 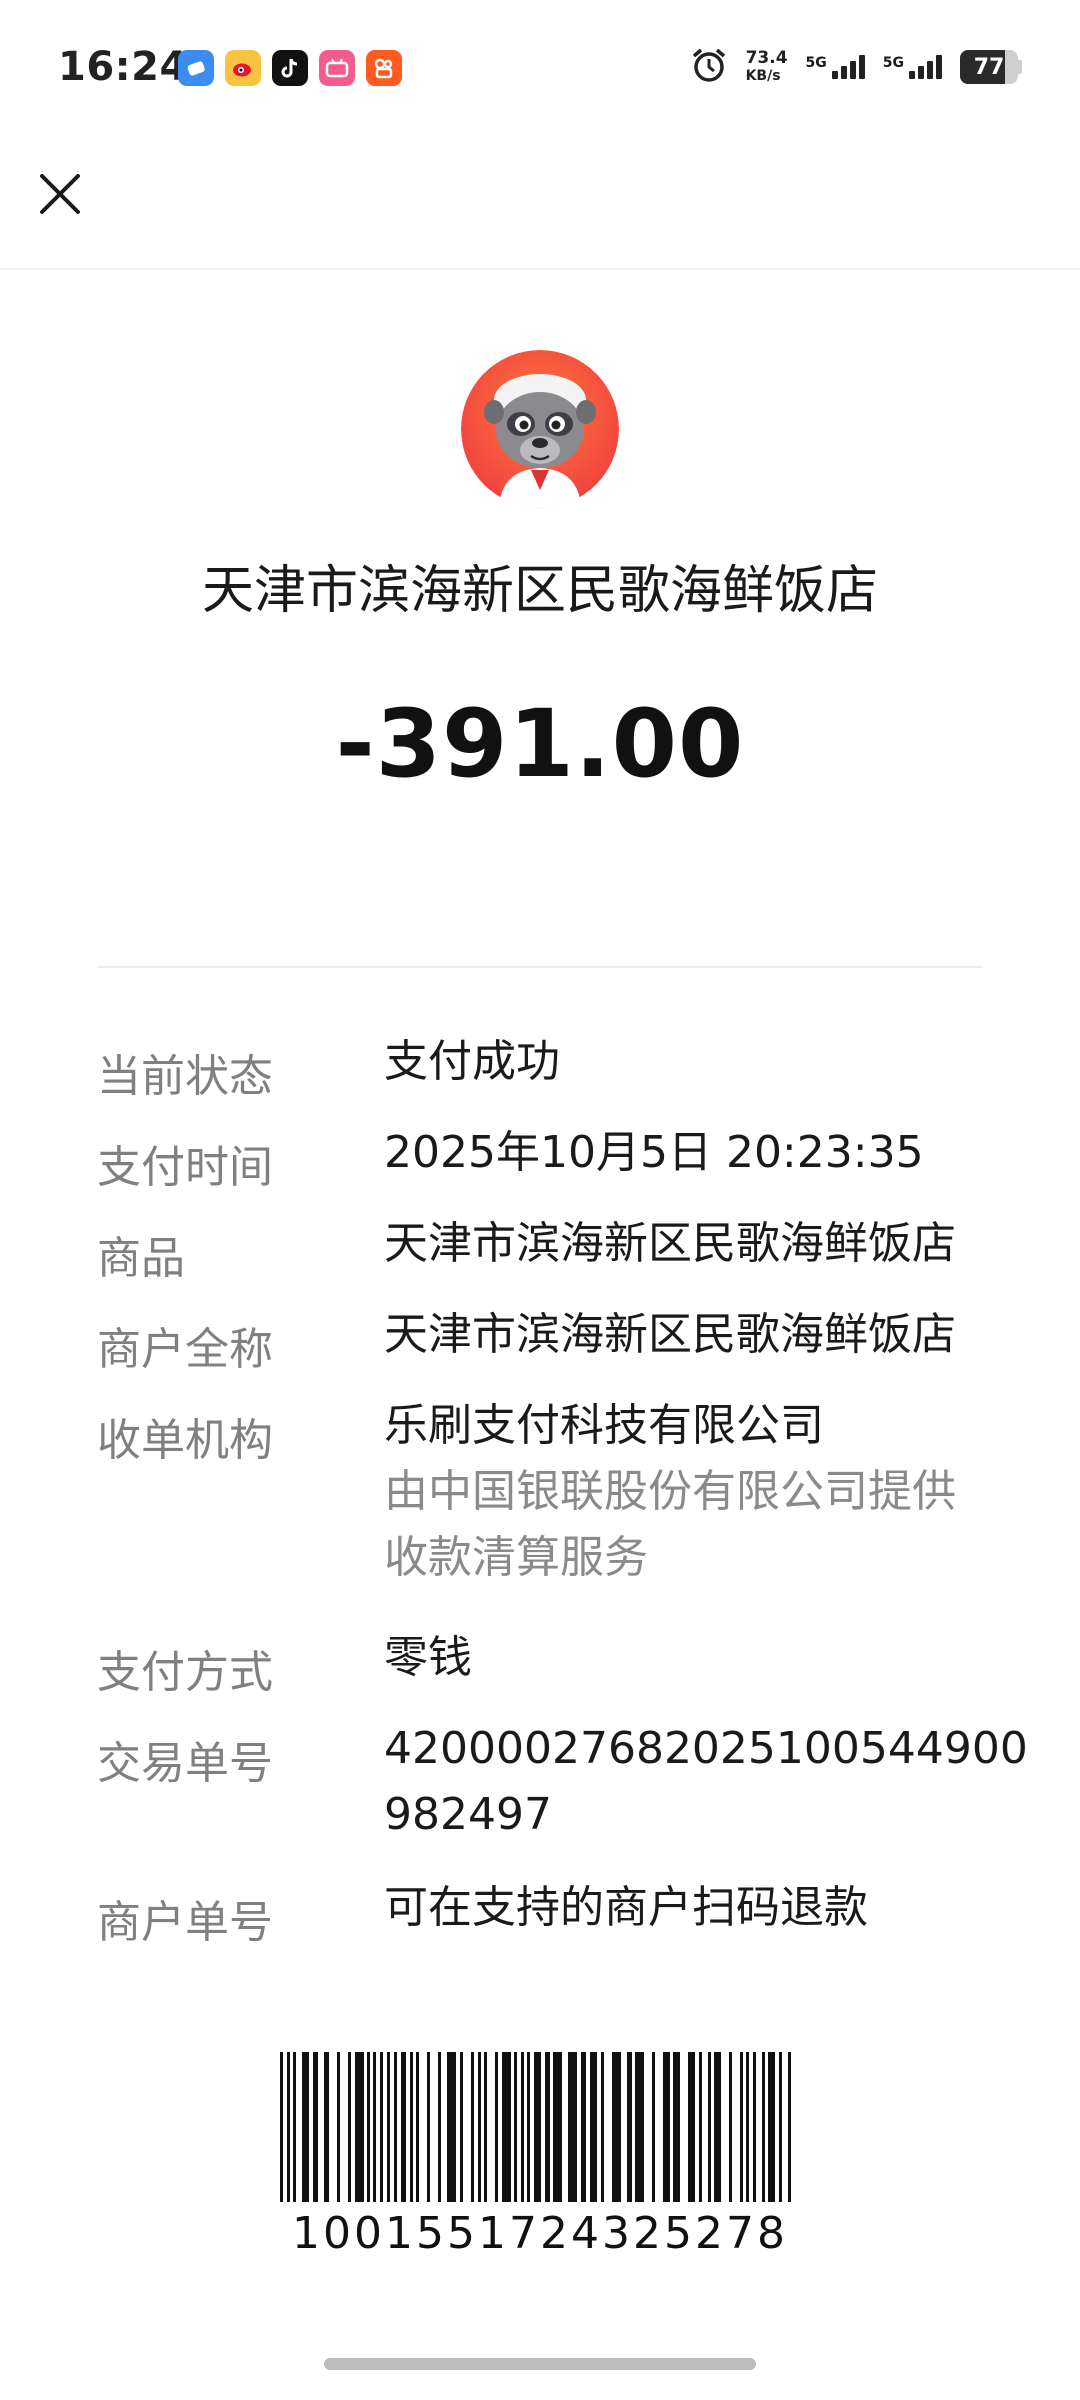 I want to click on detail-label: 支付方式, so click(x=185, y=1672).